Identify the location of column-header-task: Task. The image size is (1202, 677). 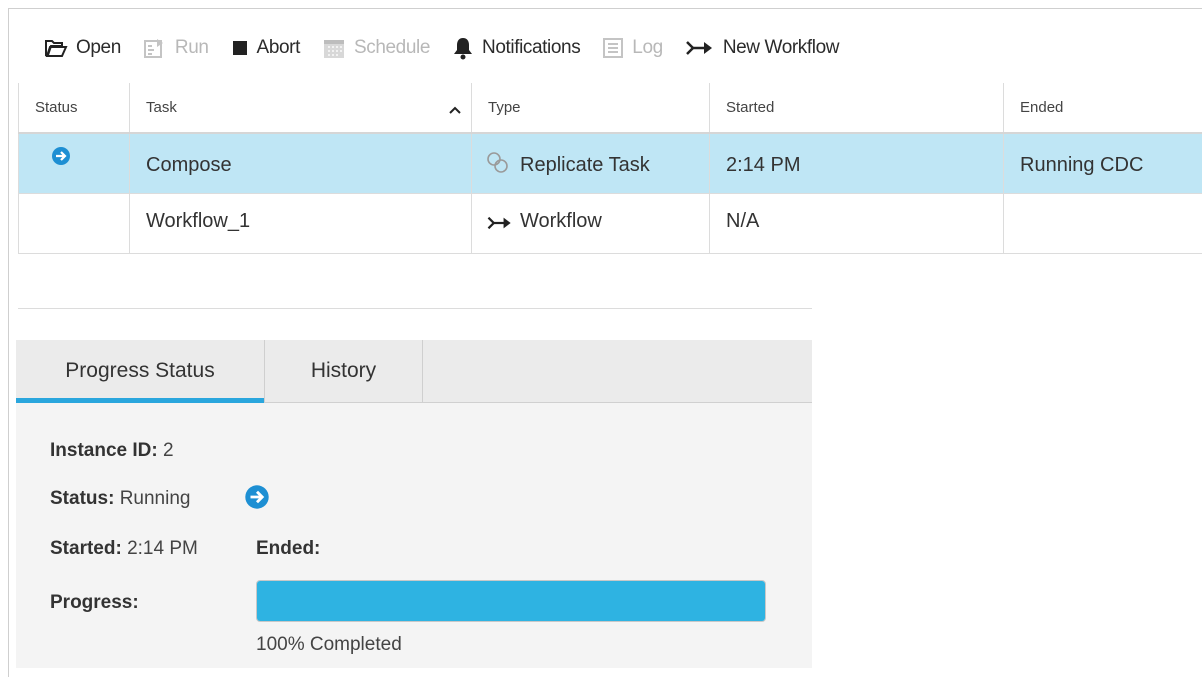
(301, 108).